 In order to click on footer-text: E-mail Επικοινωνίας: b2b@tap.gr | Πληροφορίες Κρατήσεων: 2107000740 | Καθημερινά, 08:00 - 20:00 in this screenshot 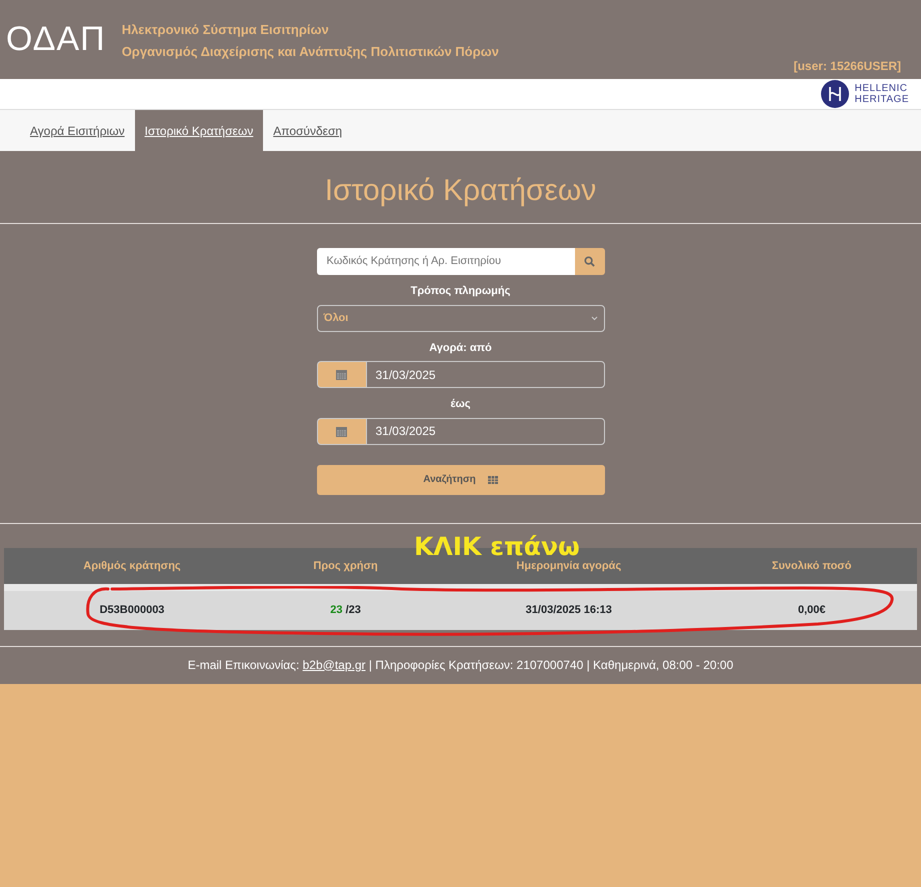, I will do `click(460, 665)`.